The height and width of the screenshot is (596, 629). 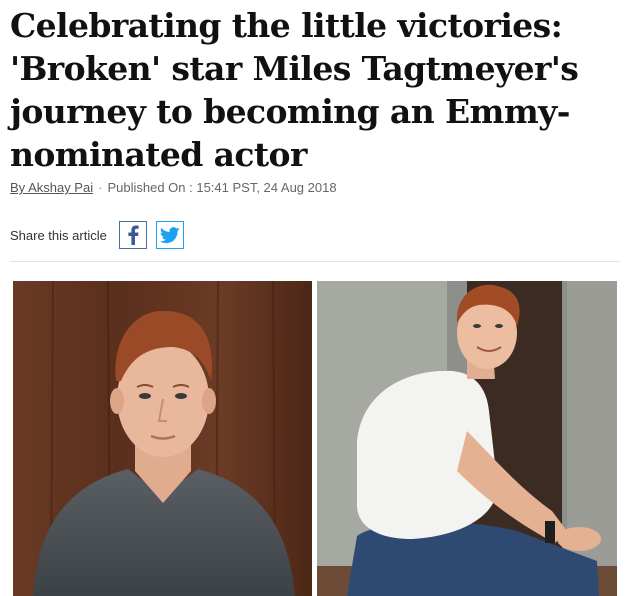 I want to click on share-bar: Share this article, so click(x=101, y=235).